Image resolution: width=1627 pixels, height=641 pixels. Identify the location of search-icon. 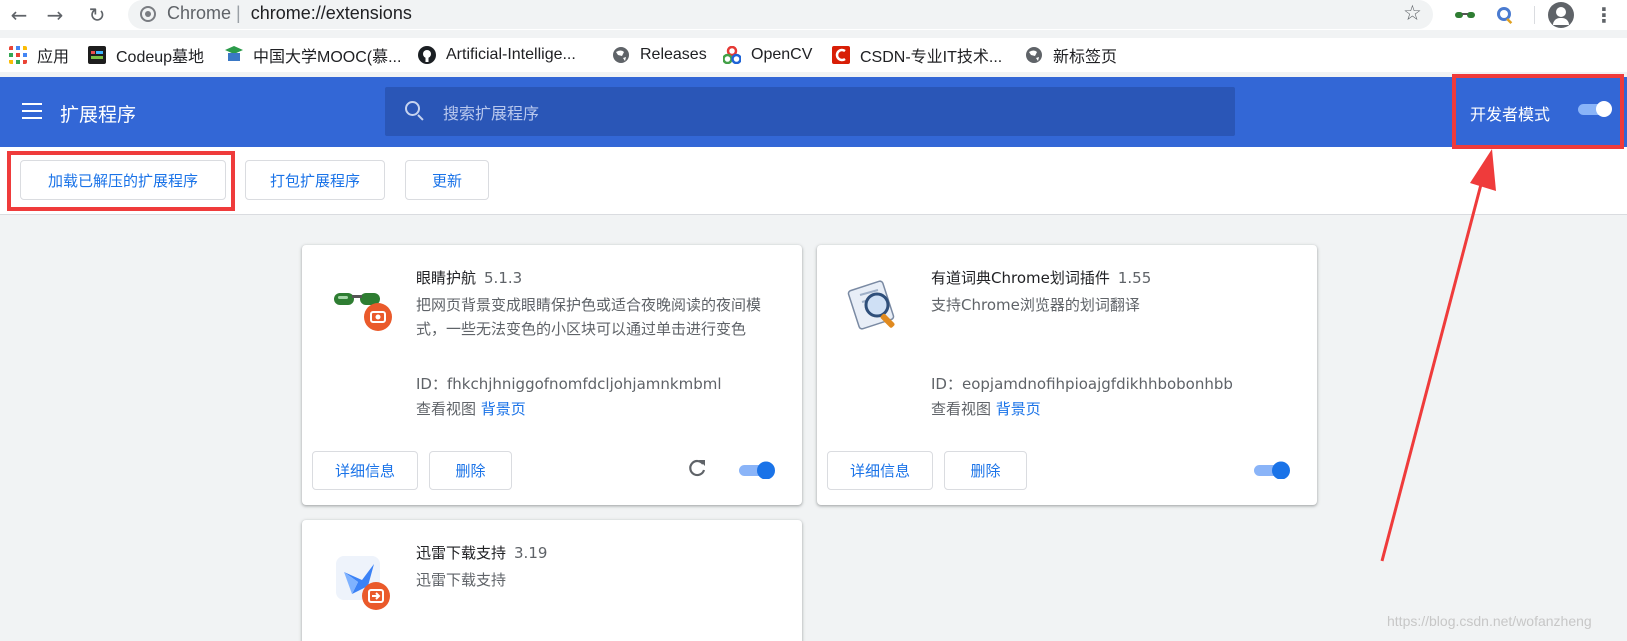
(412, 108).